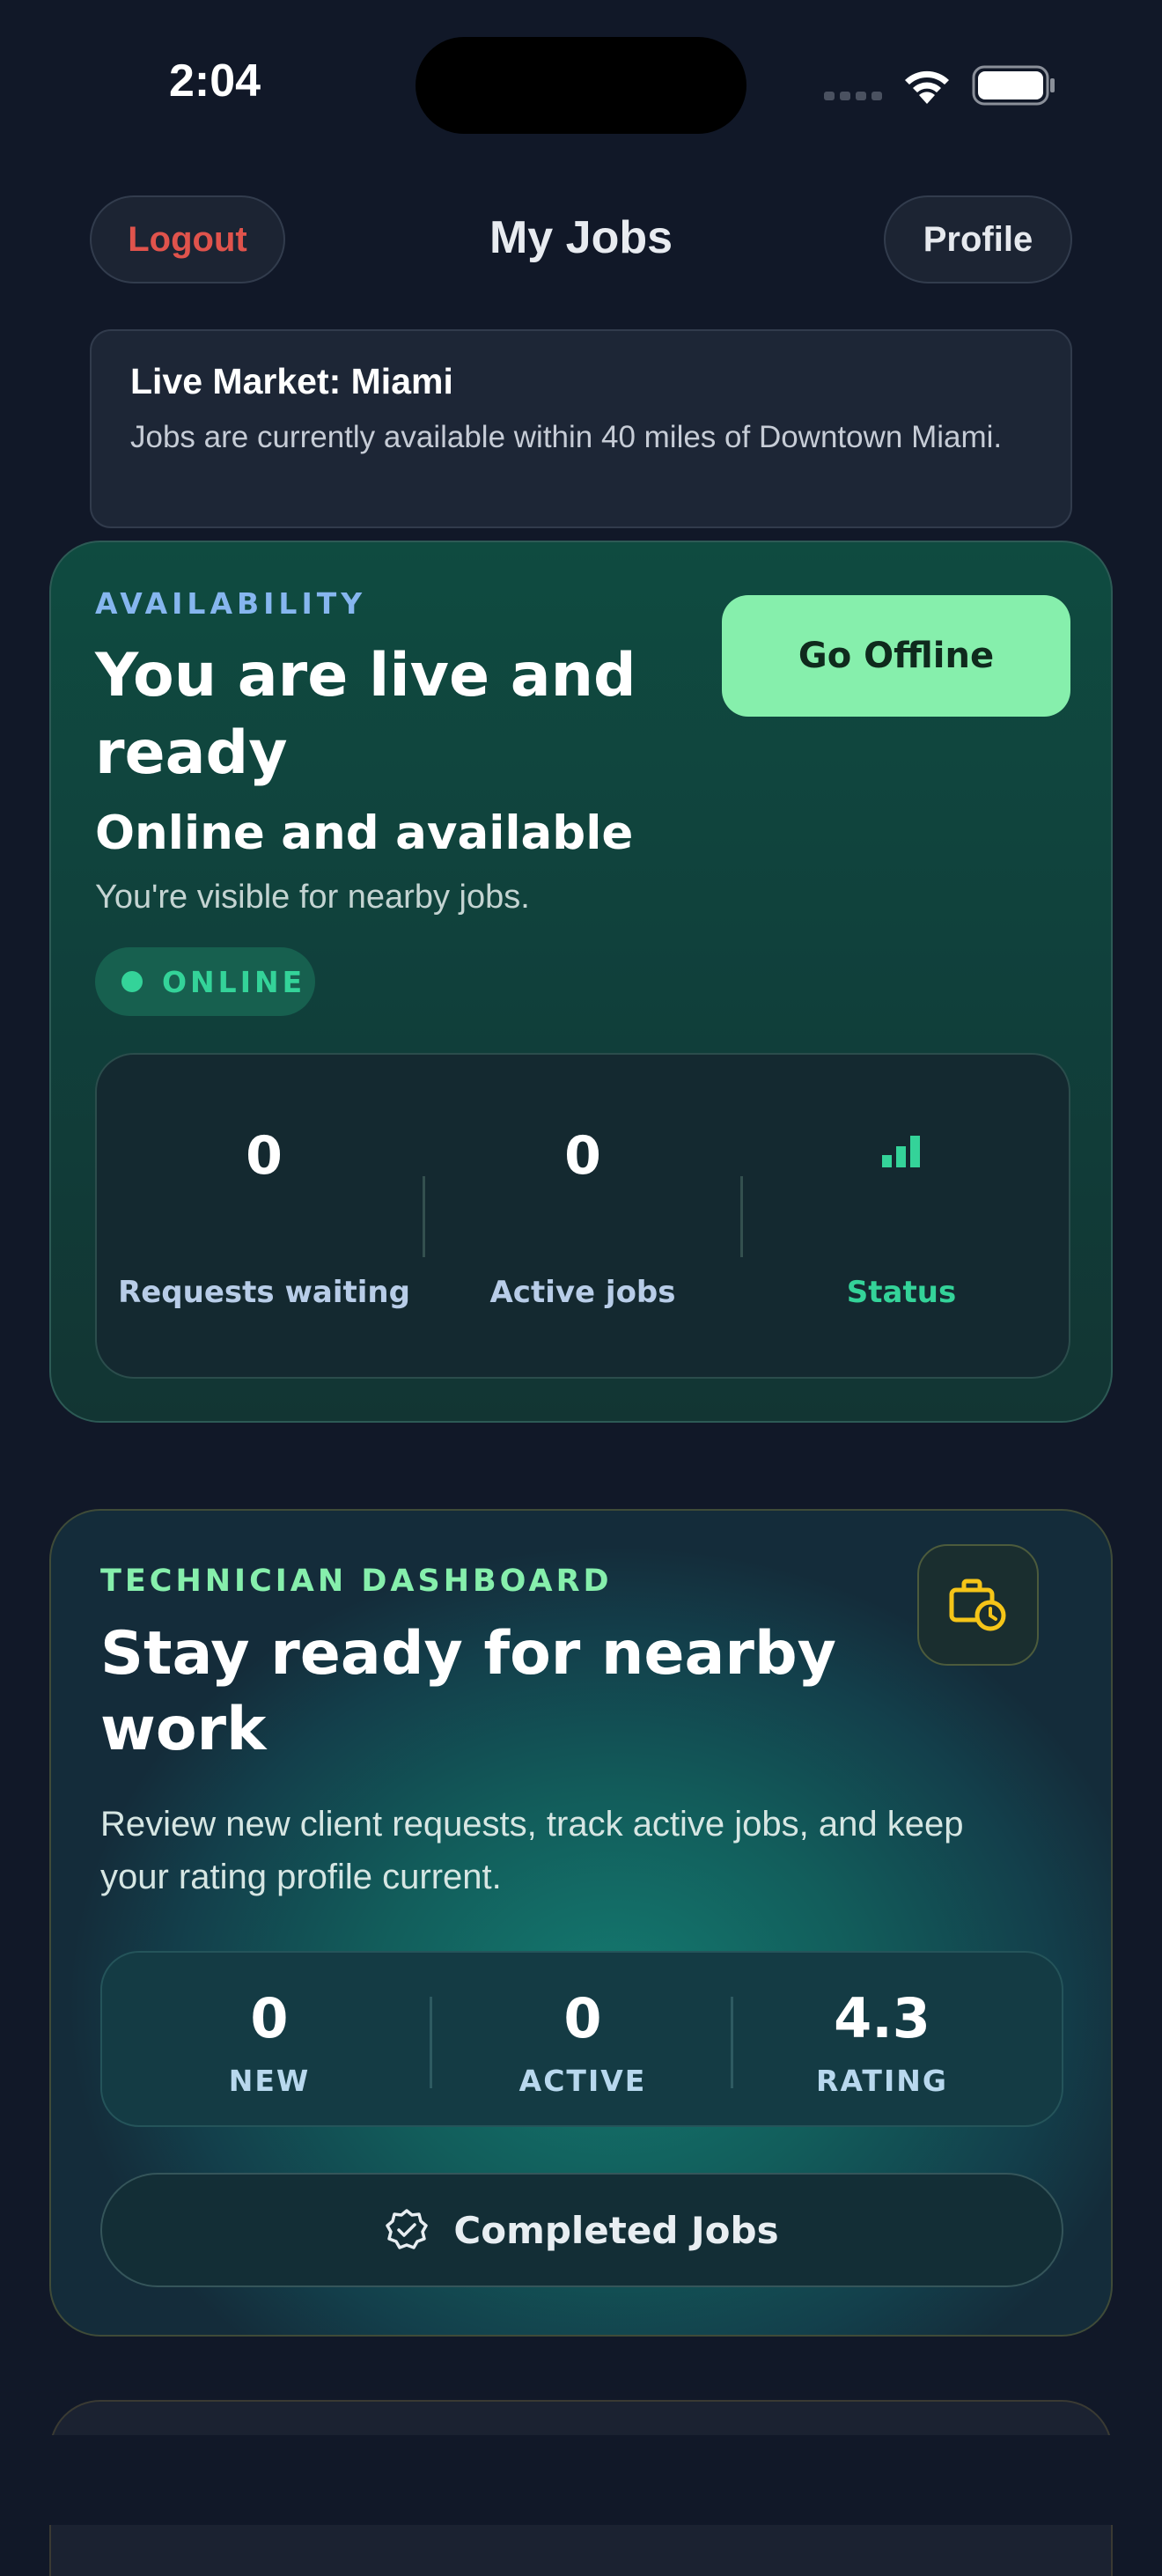  I want to click on stat-label: Status, so click(901, 1292).